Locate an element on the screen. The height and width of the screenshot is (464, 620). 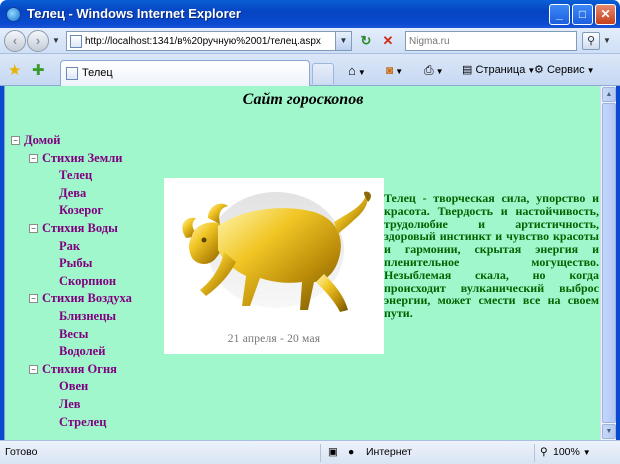
tree-group-label: Стихия Воздуха is located at coordinates (87, 298).